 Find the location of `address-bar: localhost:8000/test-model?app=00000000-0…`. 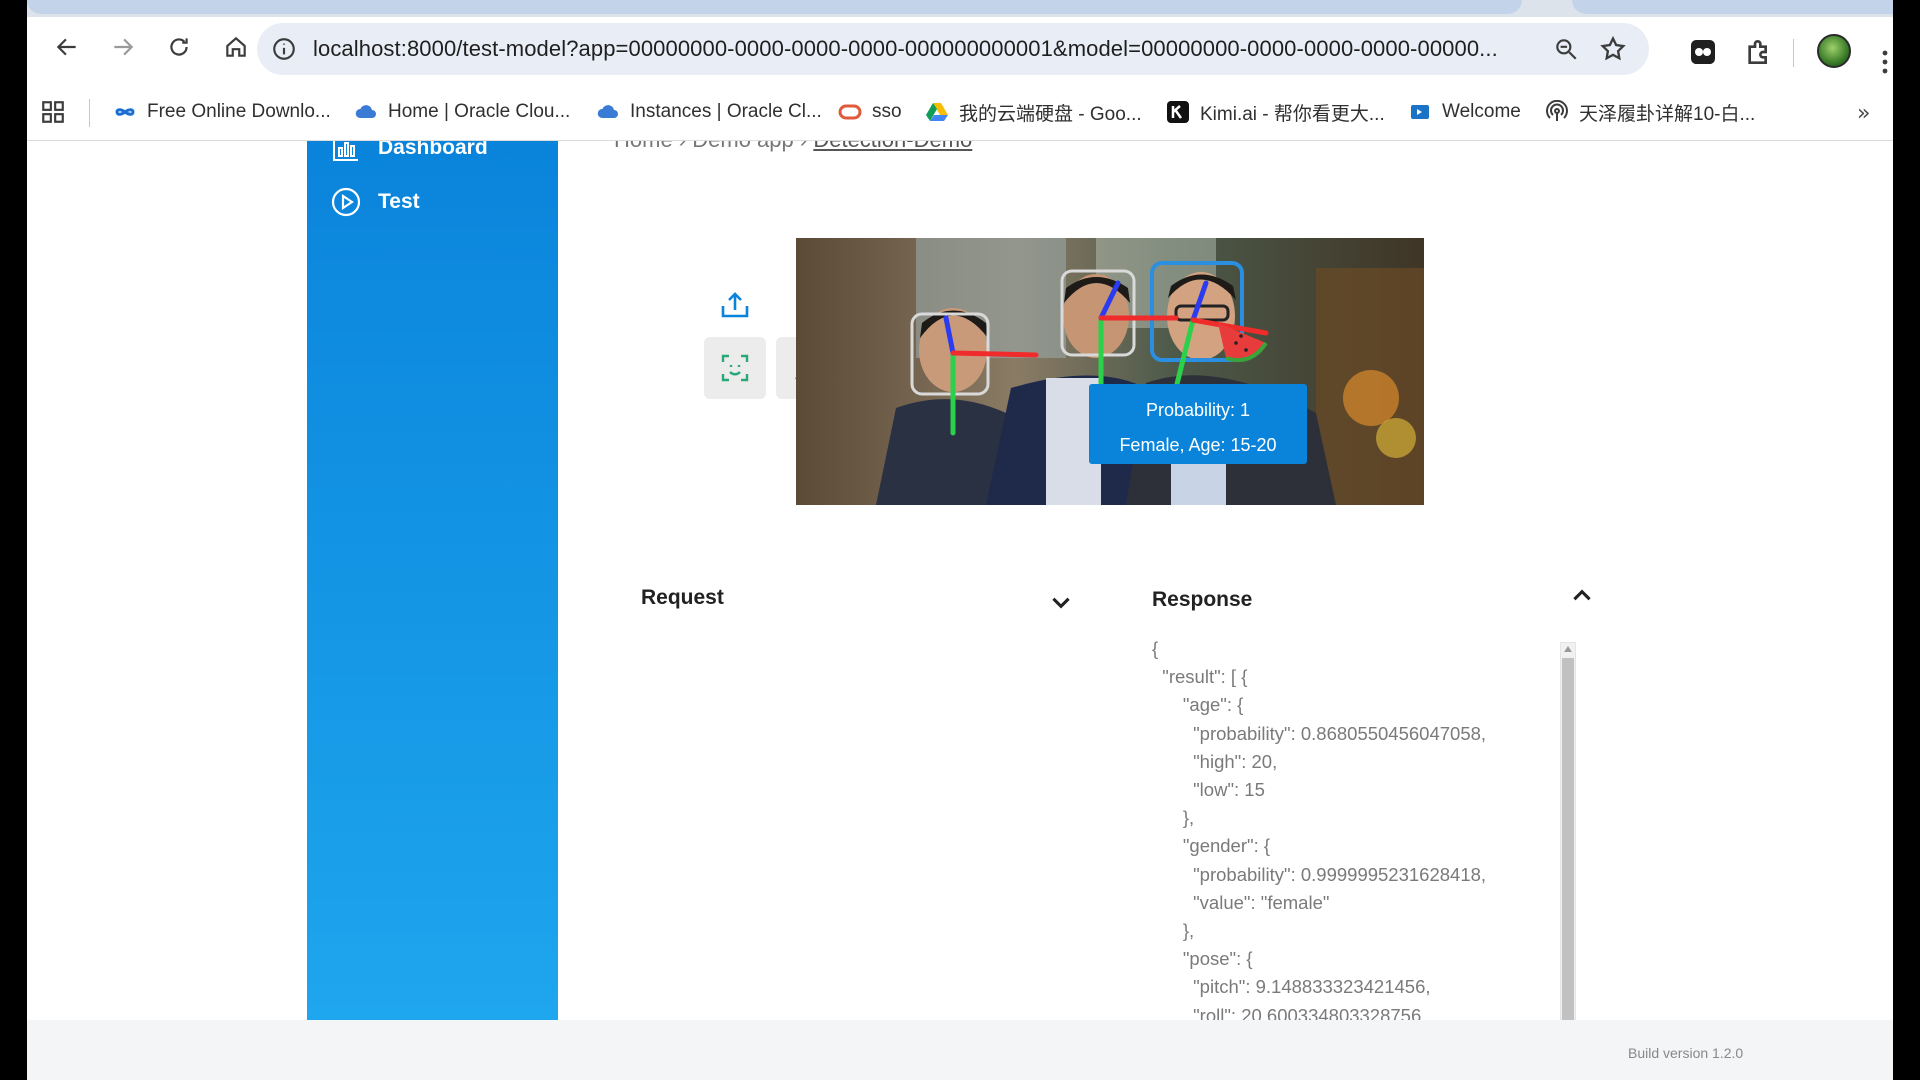

address-bar: localhost:8000/test-model?app=00000000-0… is located at coordinates (953, 49).